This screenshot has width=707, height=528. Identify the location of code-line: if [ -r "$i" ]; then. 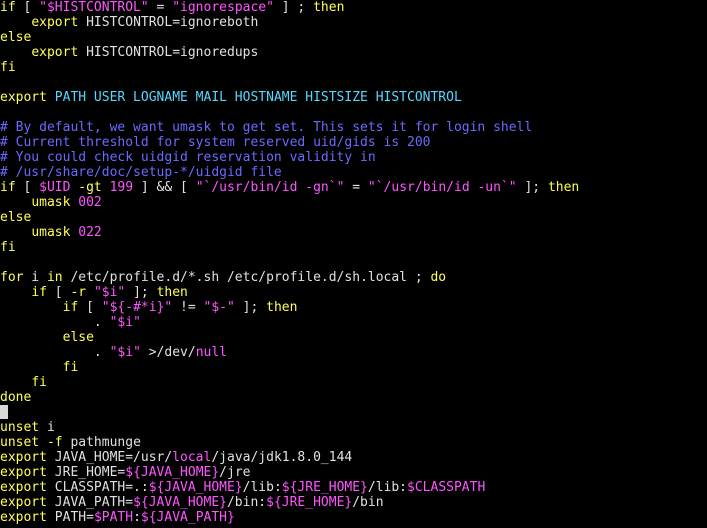
(94, 292).